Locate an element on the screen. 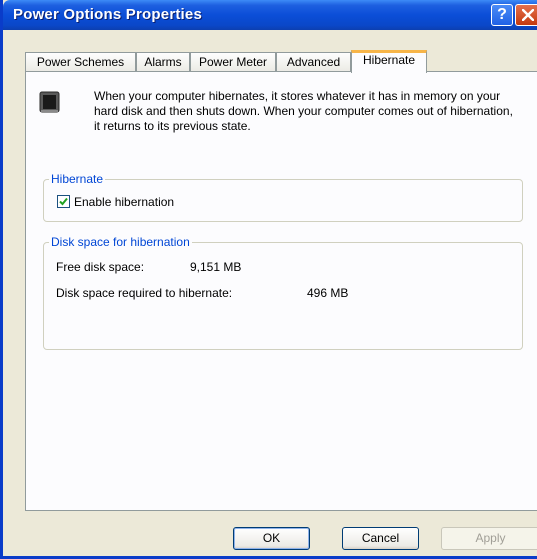 The width and height of the screenshot is (537, 559). tab-label: Hibernate is located at coordinates (389, 60).